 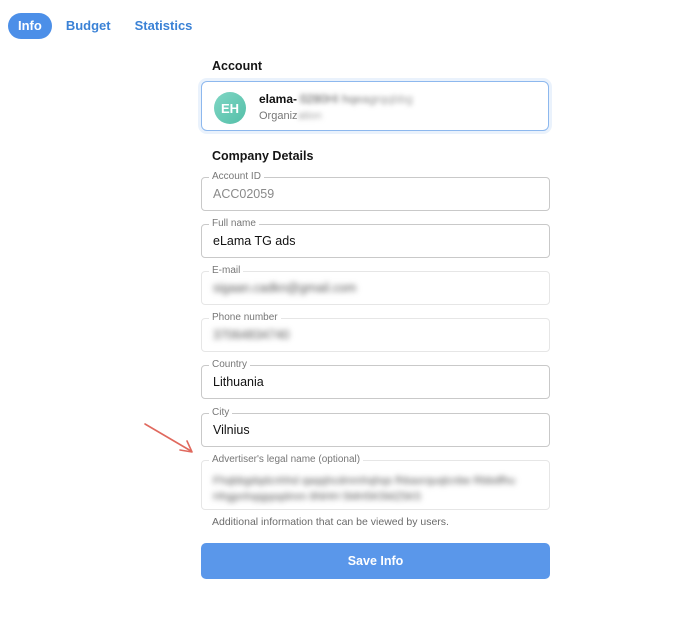 I want to click on account-type-redacted: ation, so click(x=310, y=116).